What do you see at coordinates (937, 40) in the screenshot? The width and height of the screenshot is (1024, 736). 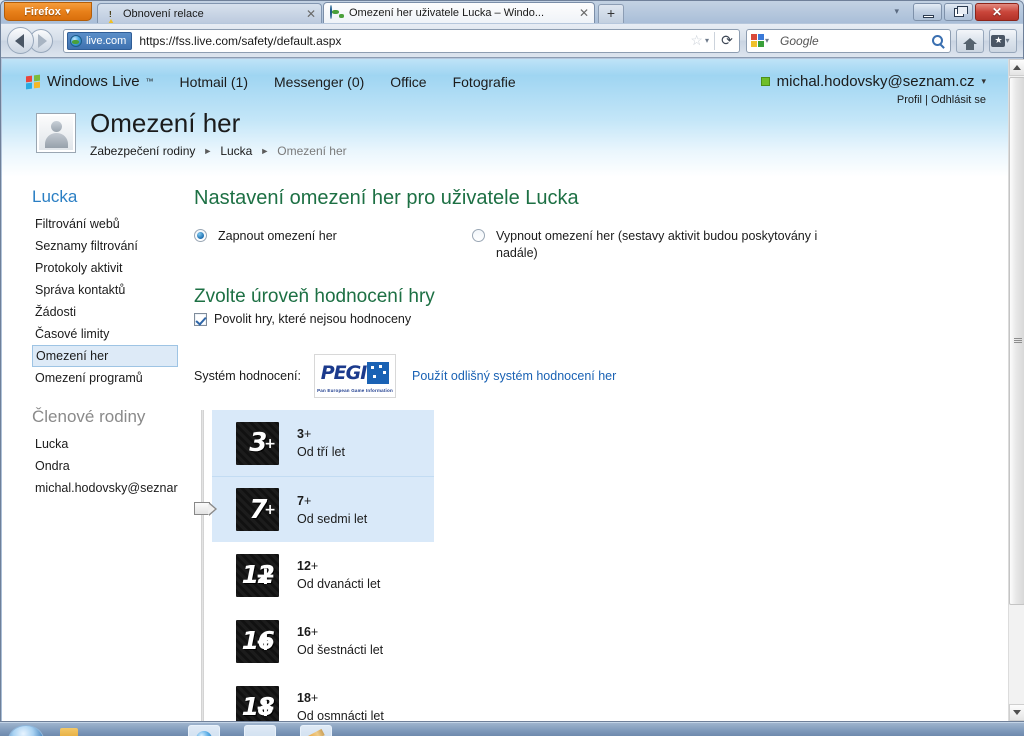 I see `search-icon` at bounding box center [937, 40].